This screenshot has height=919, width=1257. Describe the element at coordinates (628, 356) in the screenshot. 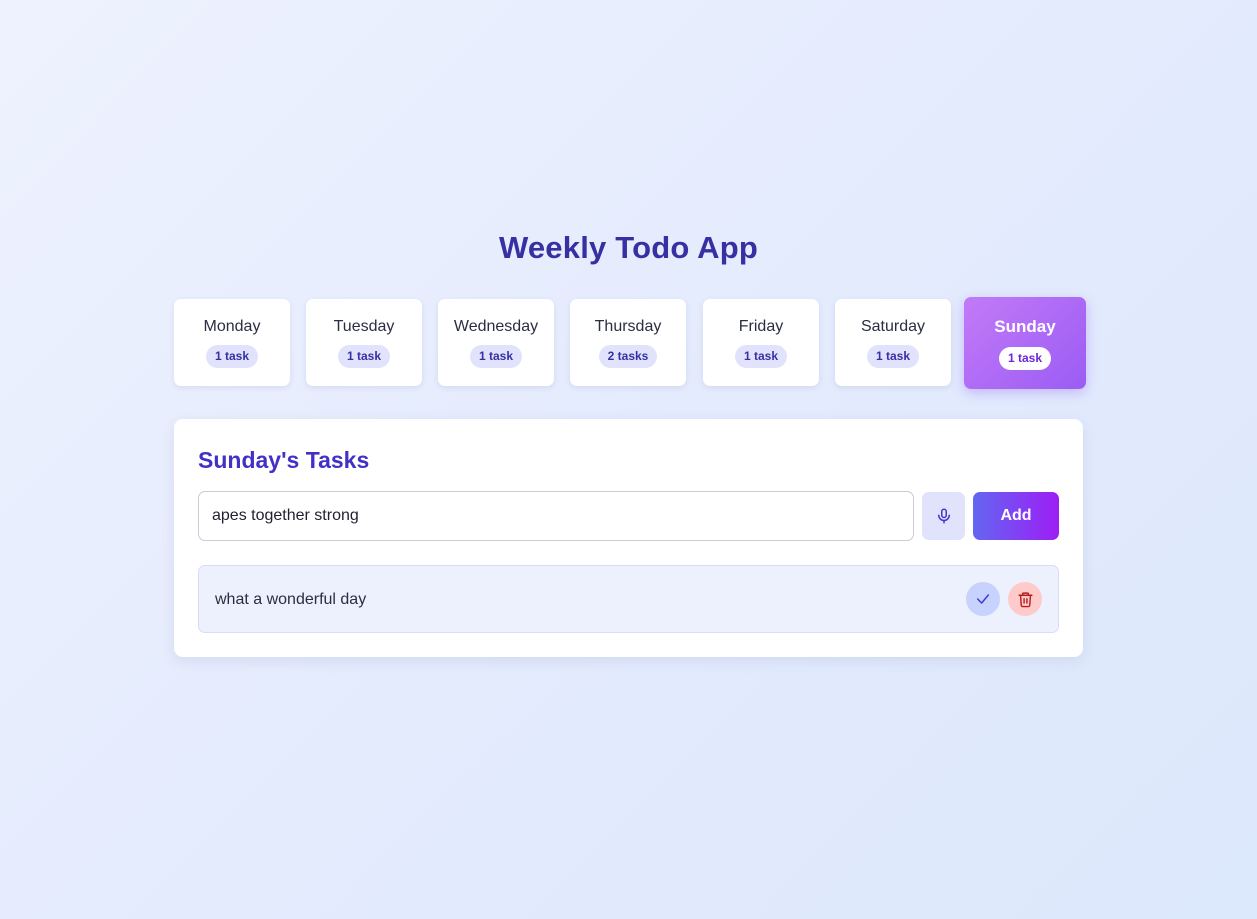

I see `task-count-badge: 2 tasks` at that location.